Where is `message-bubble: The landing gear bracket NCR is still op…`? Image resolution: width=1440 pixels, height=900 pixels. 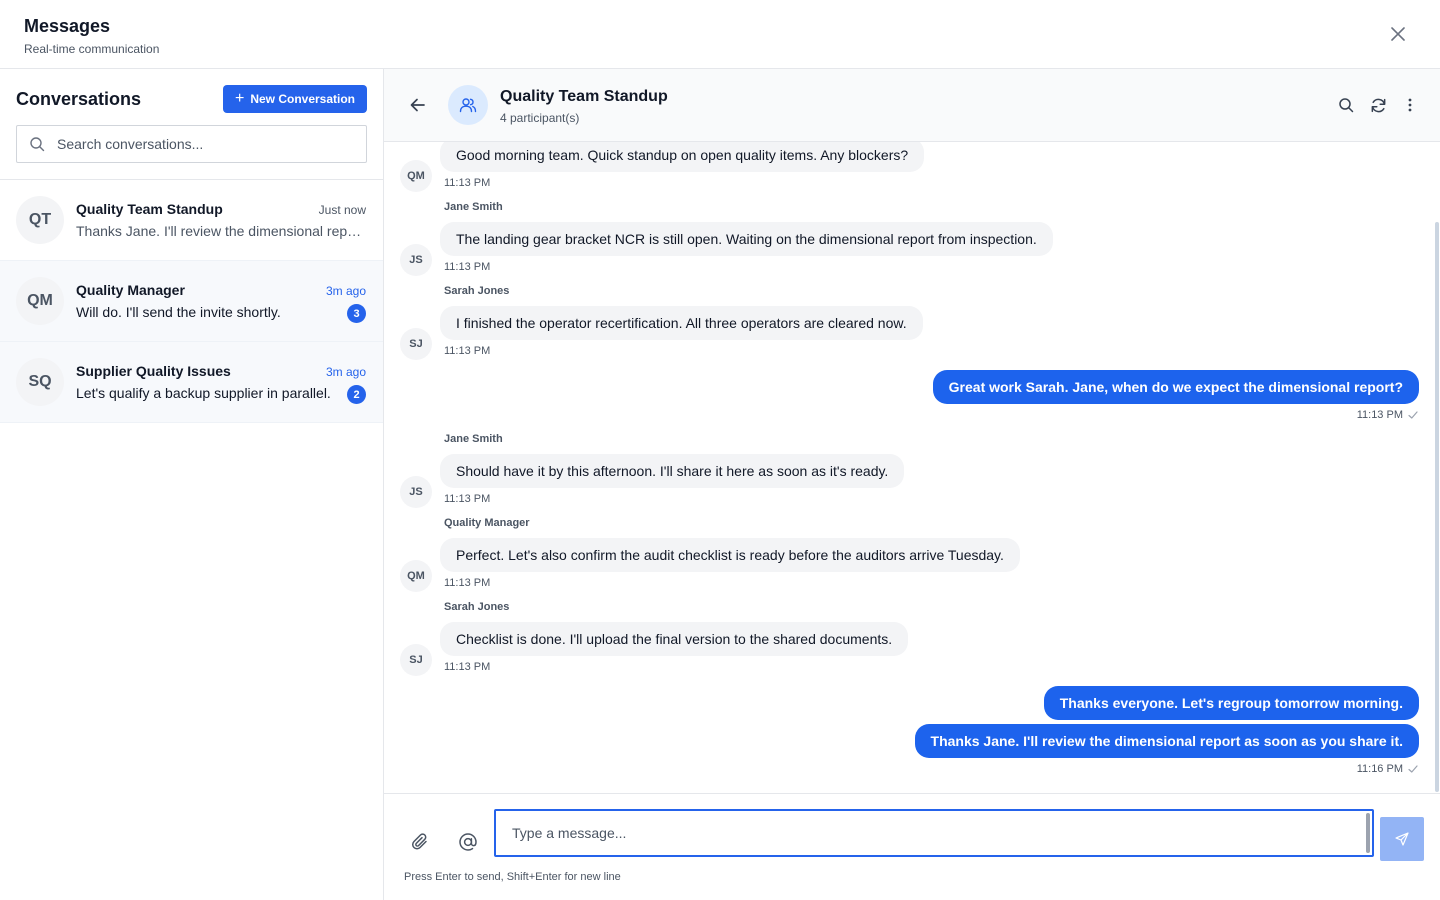 message-bubble: The landing gear bracket NCR is still op… is located at coordinates (746, 239).